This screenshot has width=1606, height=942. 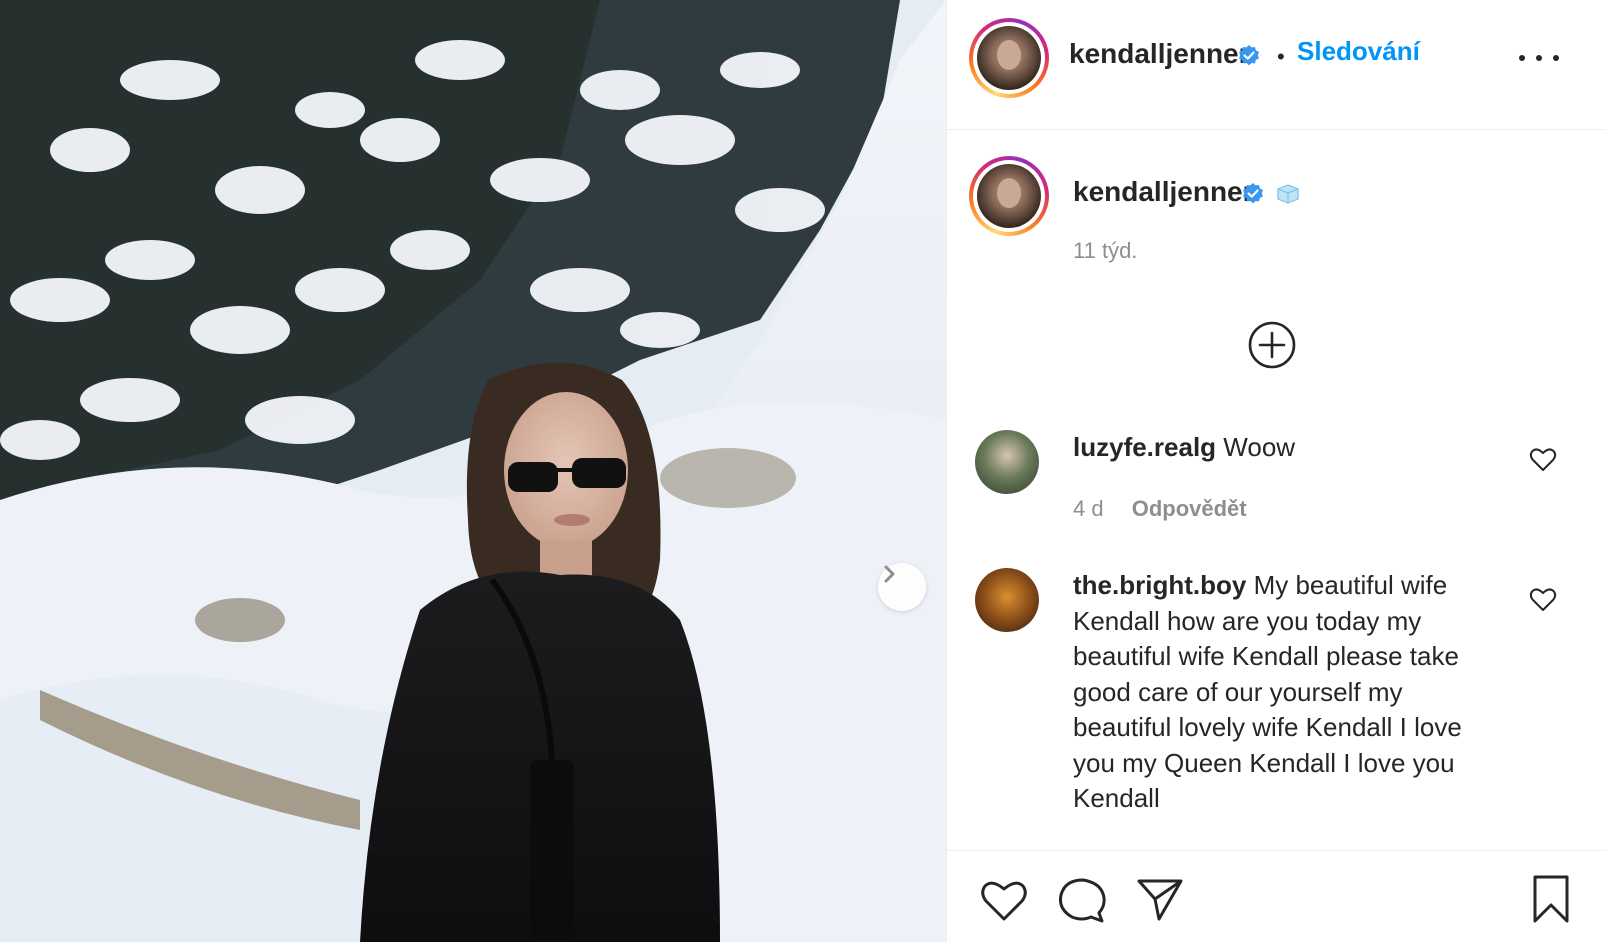 I want to click on heart-icon, so click(x=1004, y=900).